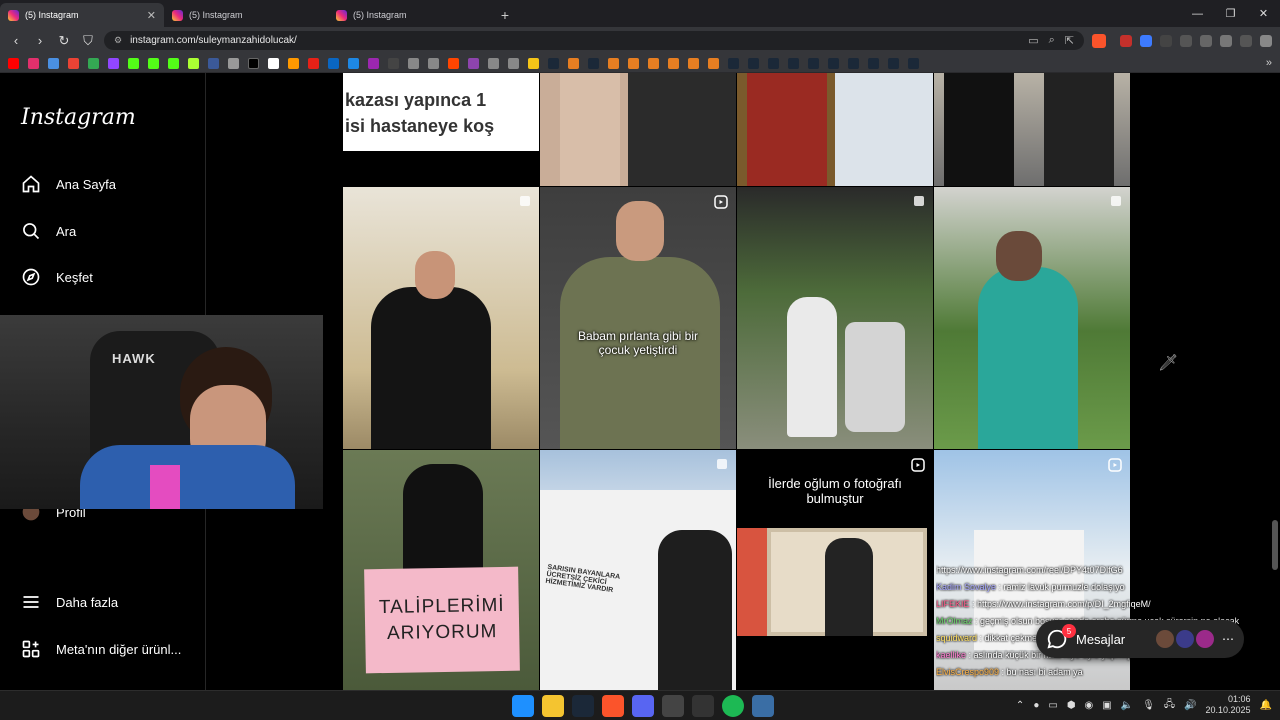  I want to click on steam-icon, so click(583, 706).